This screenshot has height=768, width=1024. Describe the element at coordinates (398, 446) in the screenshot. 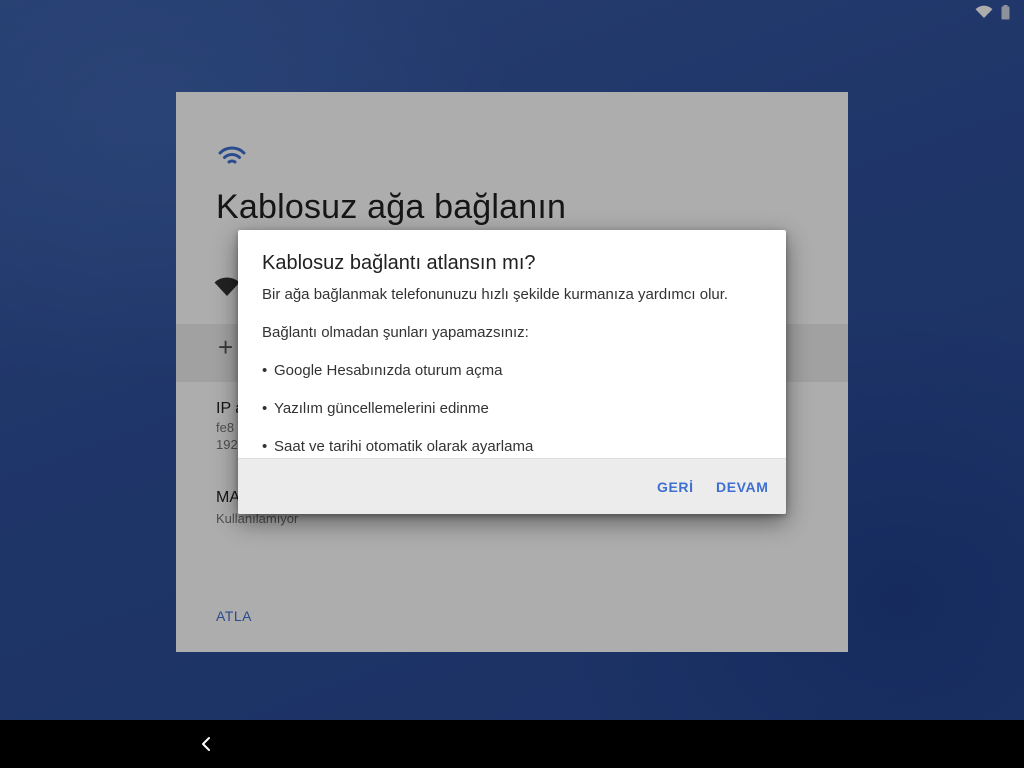

I see `list-item: • Saat ve tarihi otomatik olarak ayarlama` at that location.